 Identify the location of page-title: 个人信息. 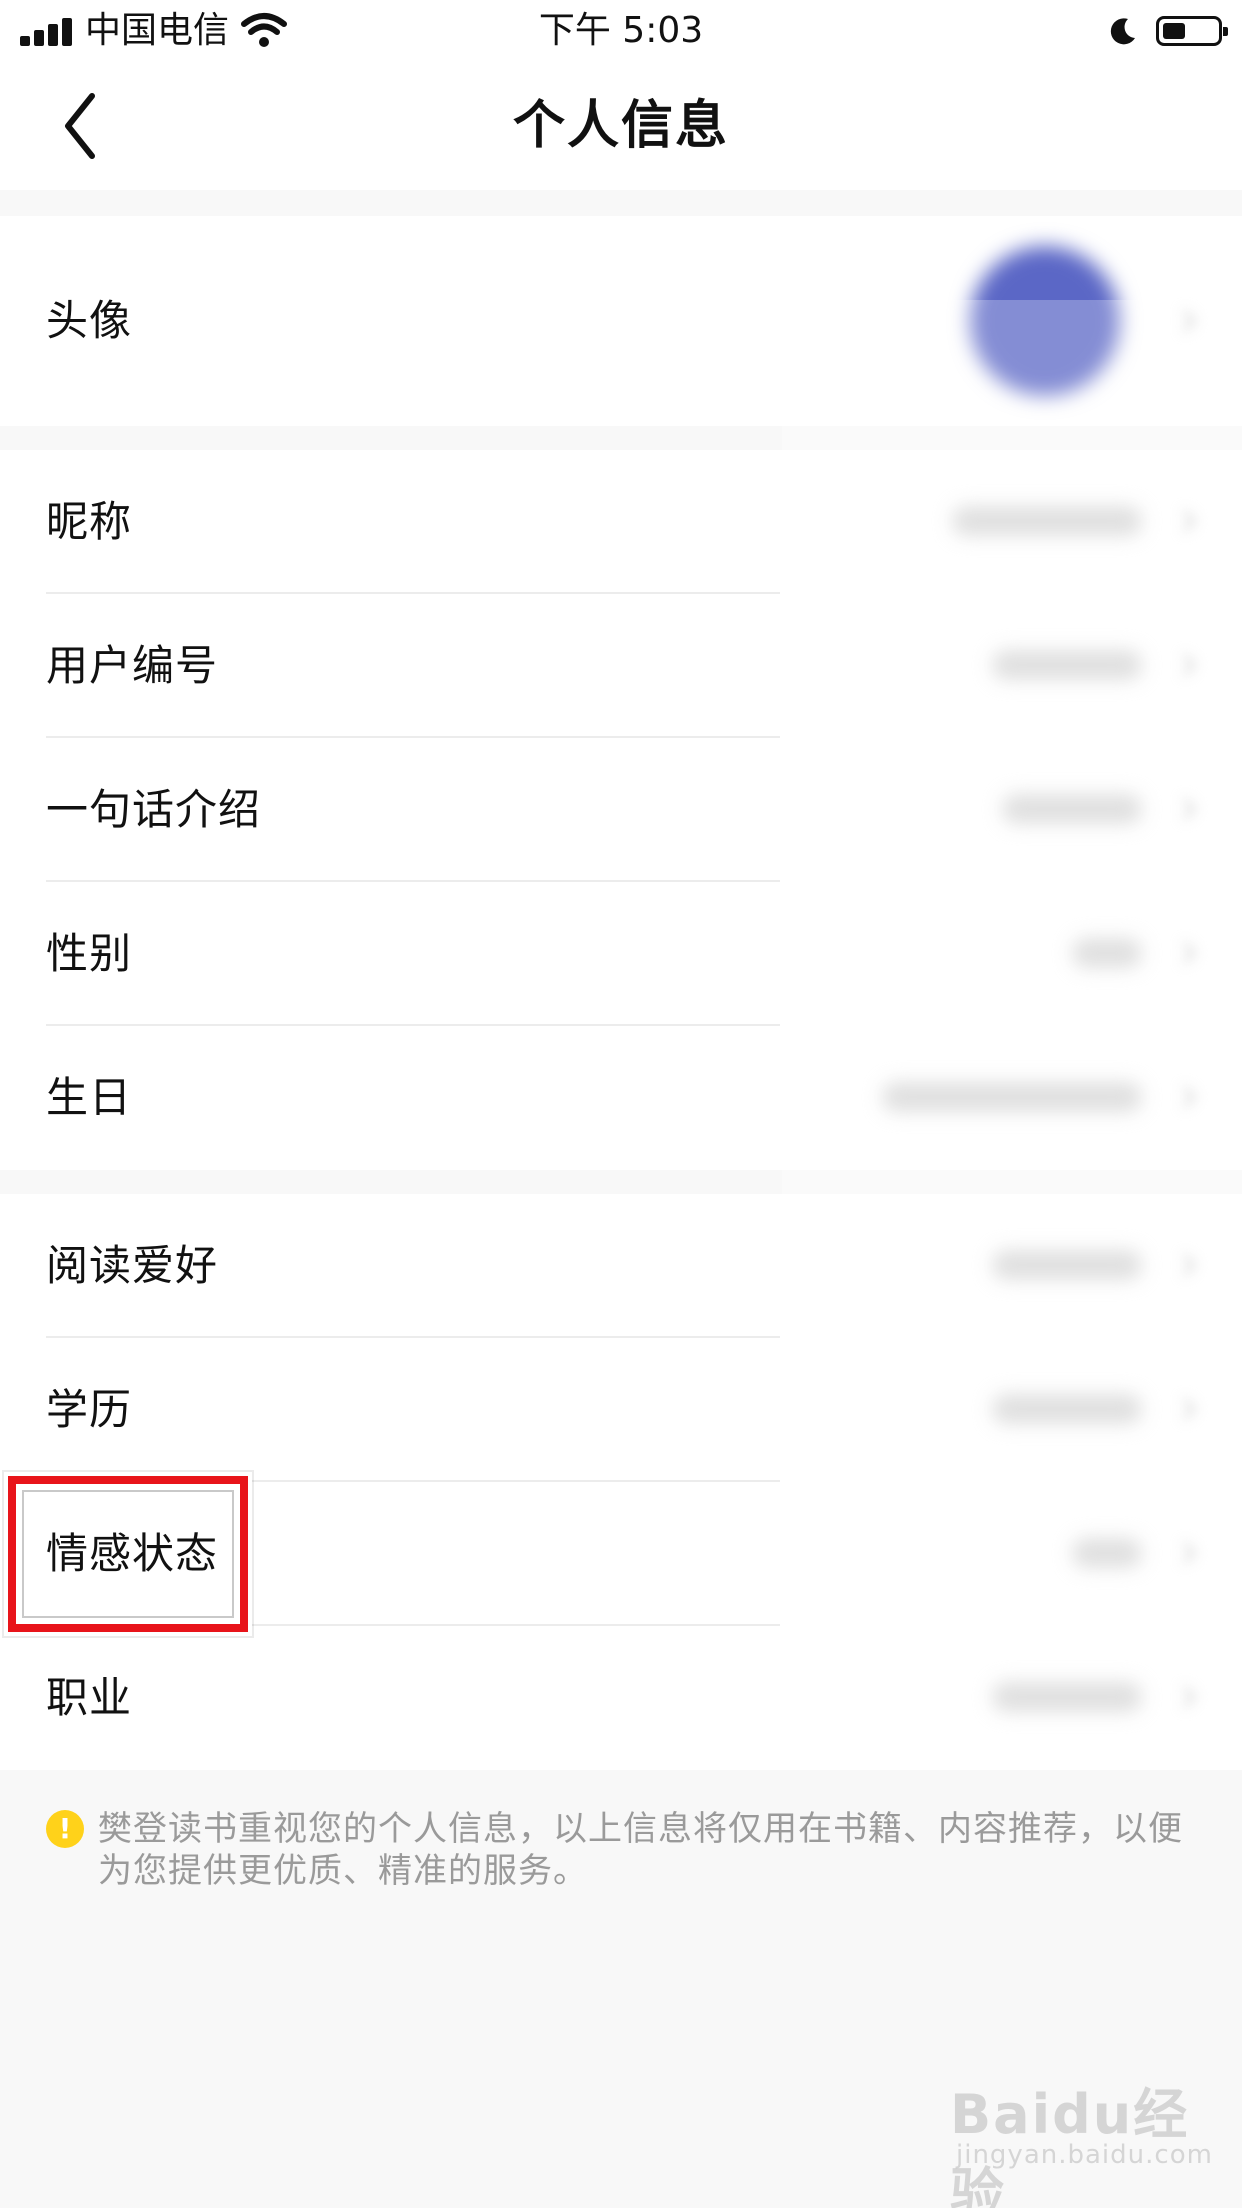
(620, 126).